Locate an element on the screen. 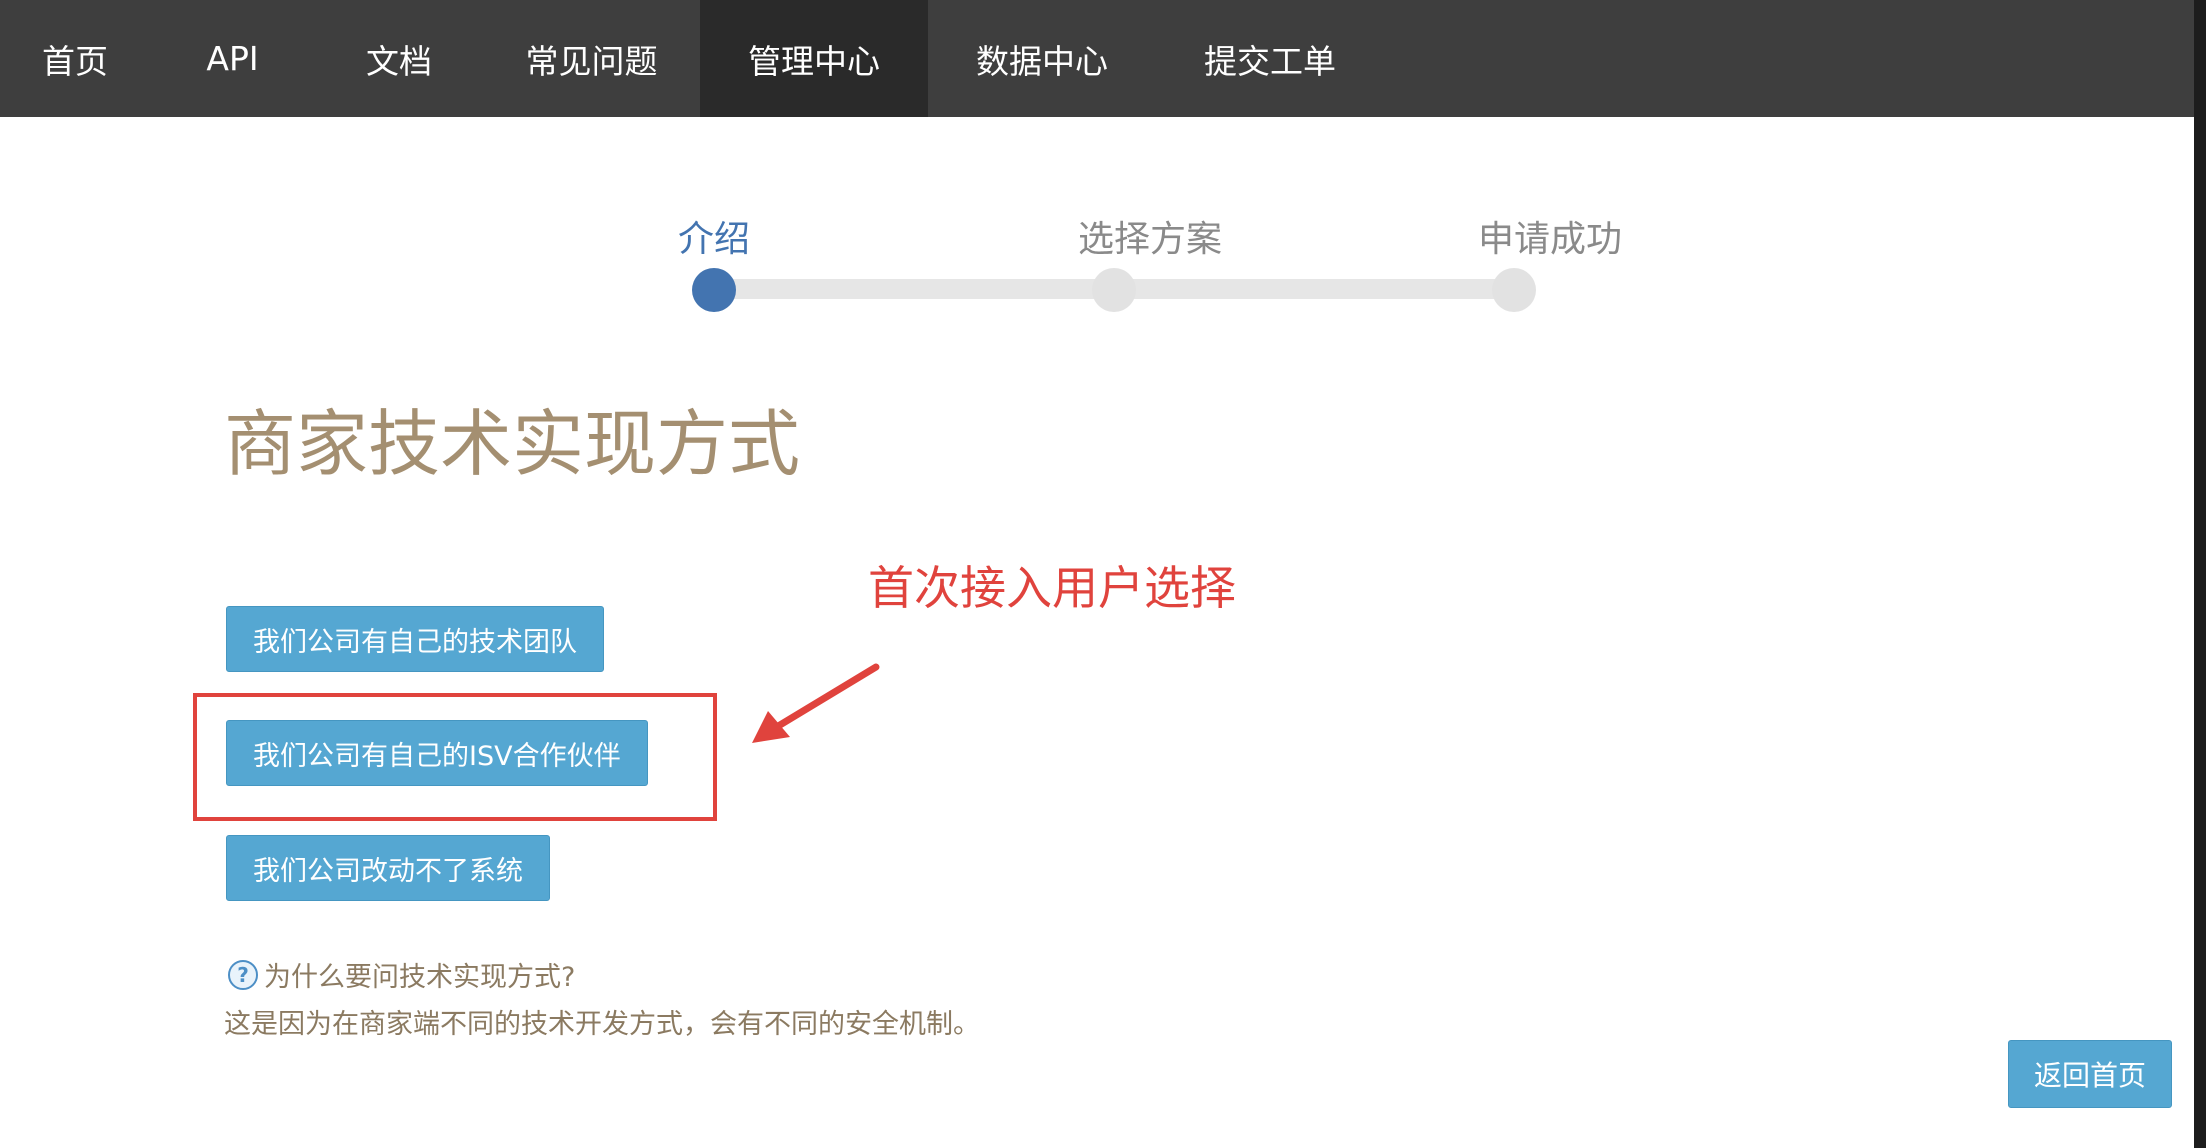 This screenshot has width=2206, height=1148. nav-label: API is located at coordinates (232, 58).